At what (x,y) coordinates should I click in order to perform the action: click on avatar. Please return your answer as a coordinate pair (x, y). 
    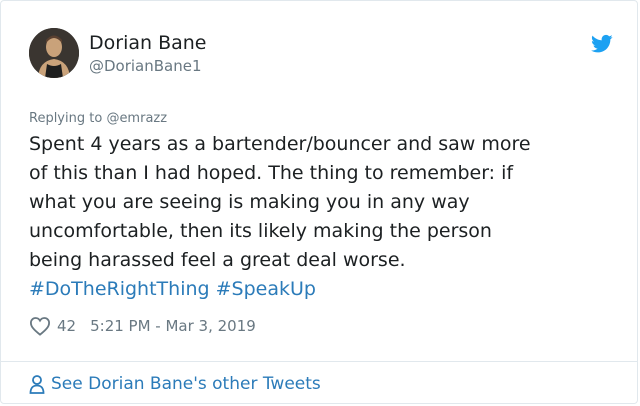
    Looking at the image, I should click on (54, 53).